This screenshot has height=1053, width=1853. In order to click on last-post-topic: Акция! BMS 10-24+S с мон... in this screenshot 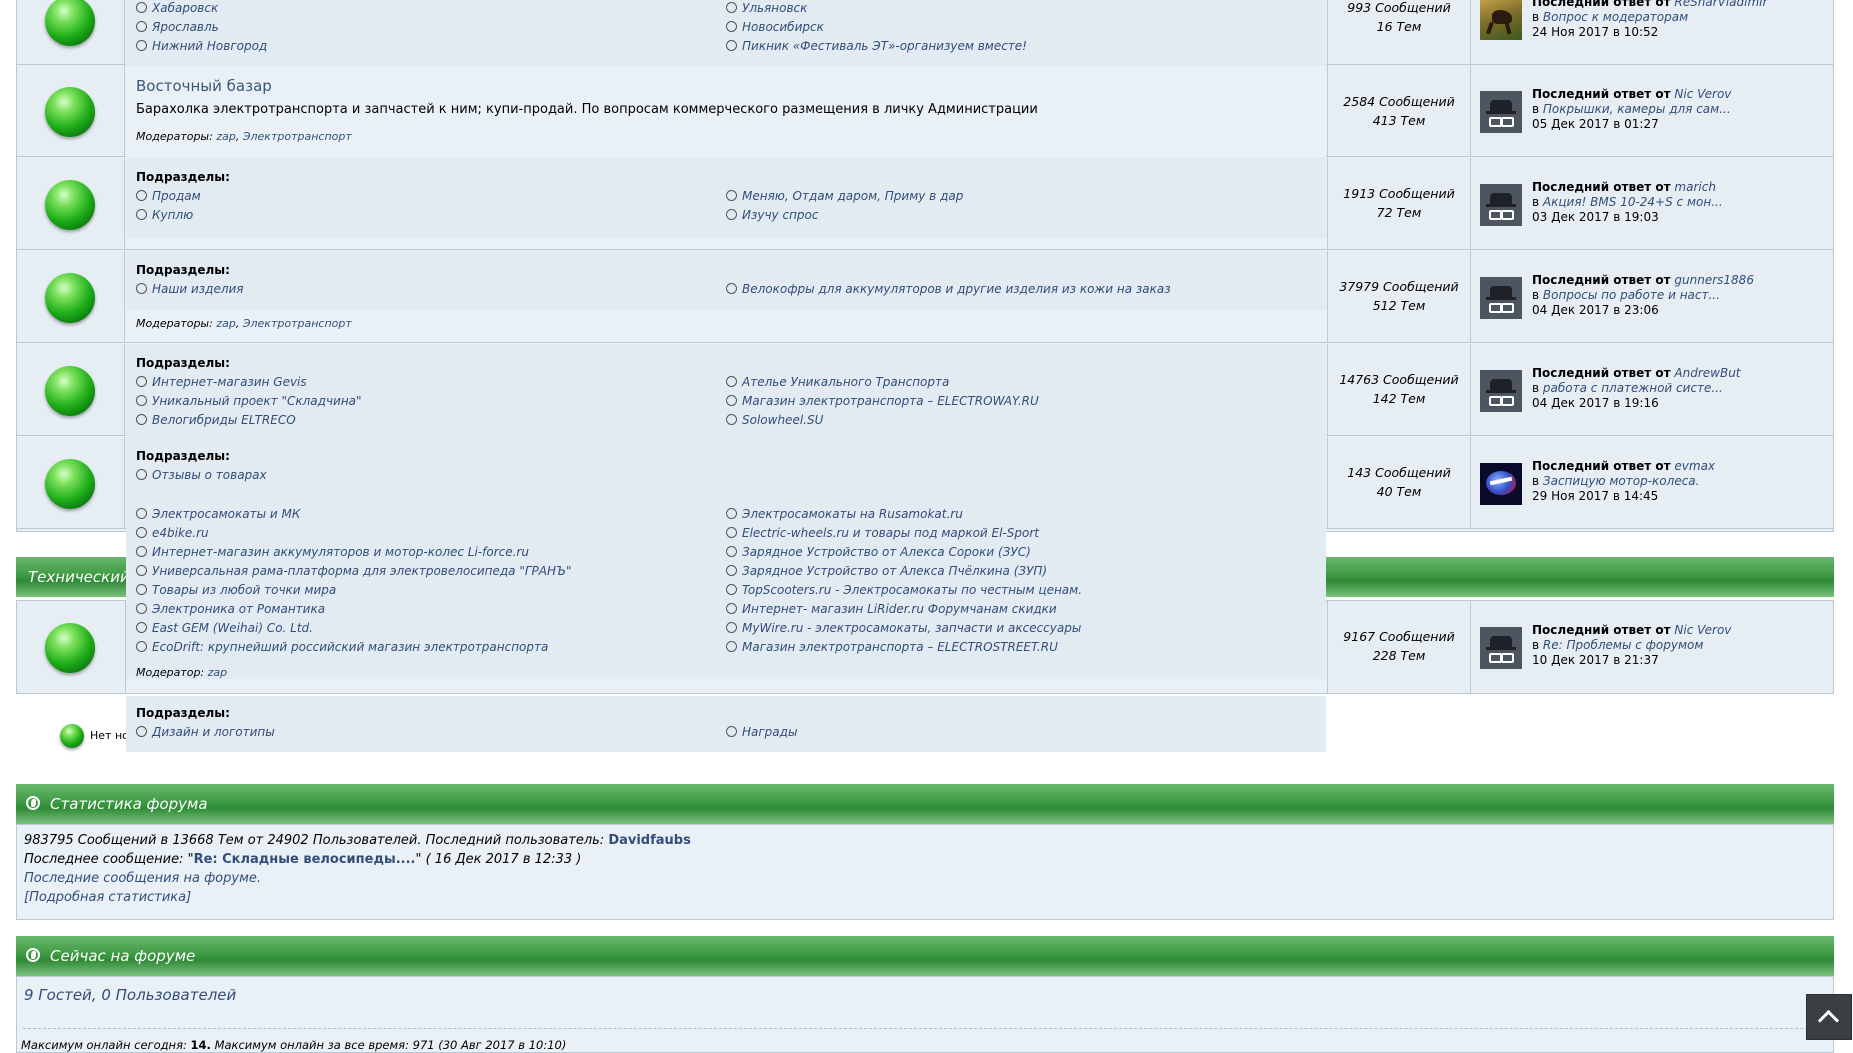, I will do `click(1633, 202)`.